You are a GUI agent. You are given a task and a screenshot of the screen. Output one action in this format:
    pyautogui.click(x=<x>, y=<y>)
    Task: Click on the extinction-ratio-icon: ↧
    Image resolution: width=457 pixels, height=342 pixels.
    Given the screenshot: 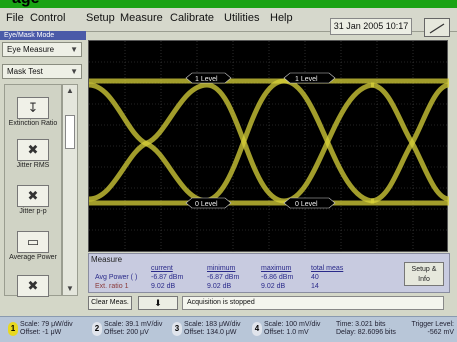 What is the action you would take?
    pyautogui.click(x=33, y=108)
    